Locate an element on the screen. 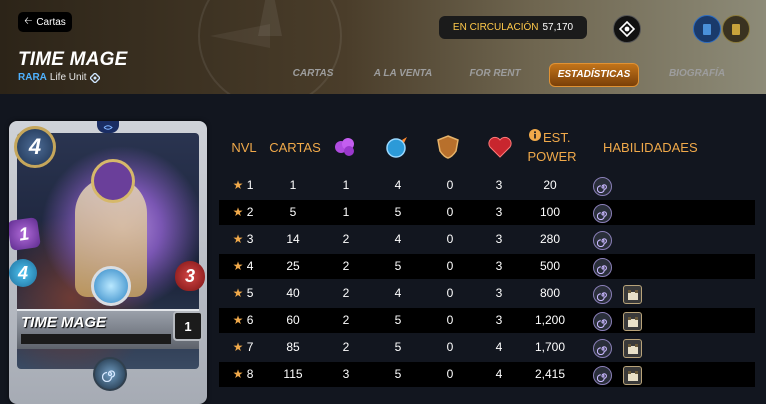 The width and height of the screenshot is (766, 404). health-icon is located at coordinates (500, 147).